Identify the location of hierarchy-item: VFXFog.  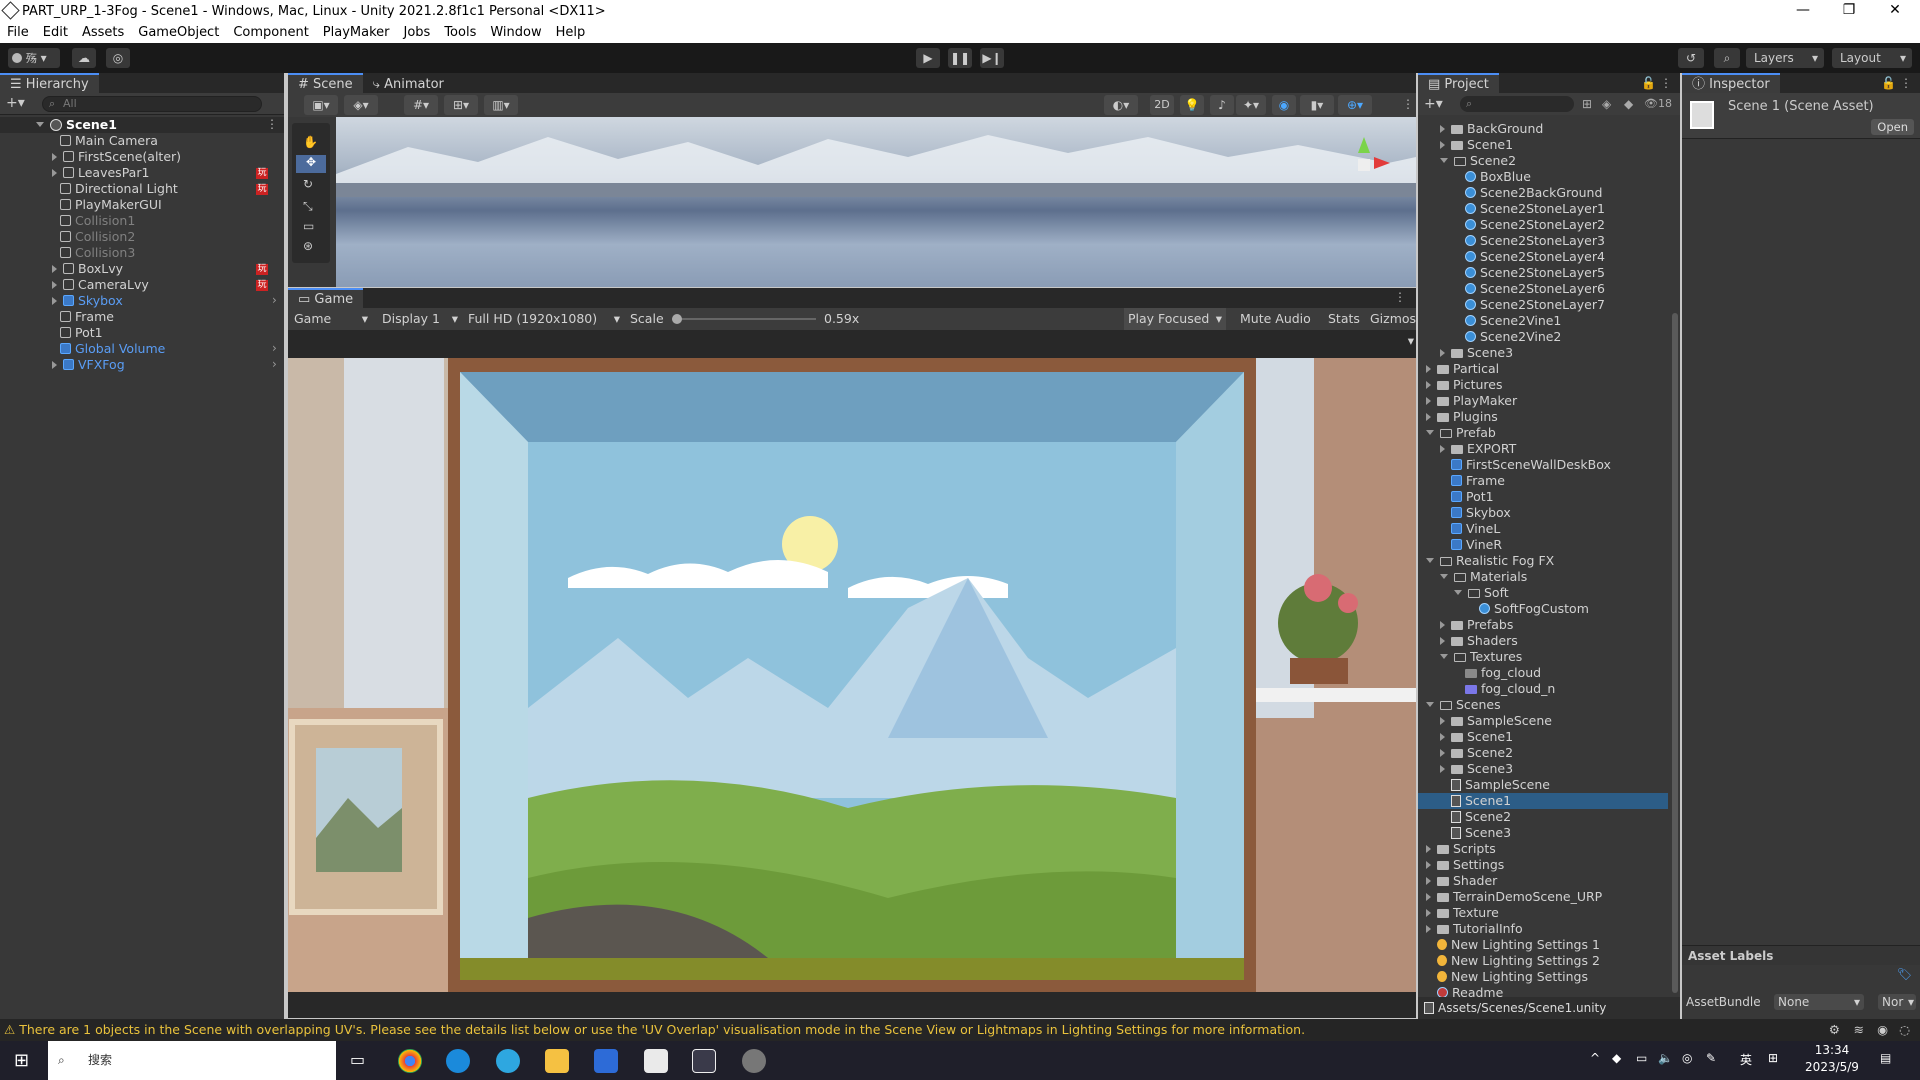
(88, 365).